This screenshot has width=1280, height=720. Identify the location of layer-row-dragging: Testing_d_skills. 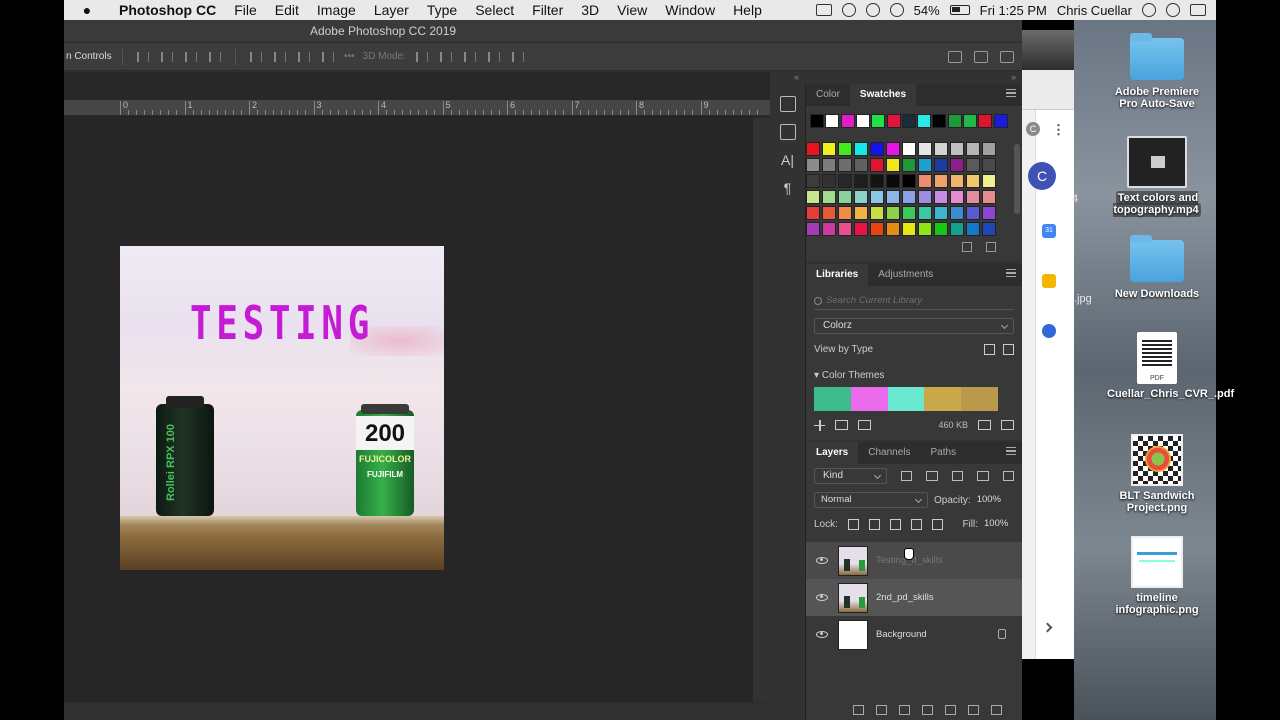
(914, 560).